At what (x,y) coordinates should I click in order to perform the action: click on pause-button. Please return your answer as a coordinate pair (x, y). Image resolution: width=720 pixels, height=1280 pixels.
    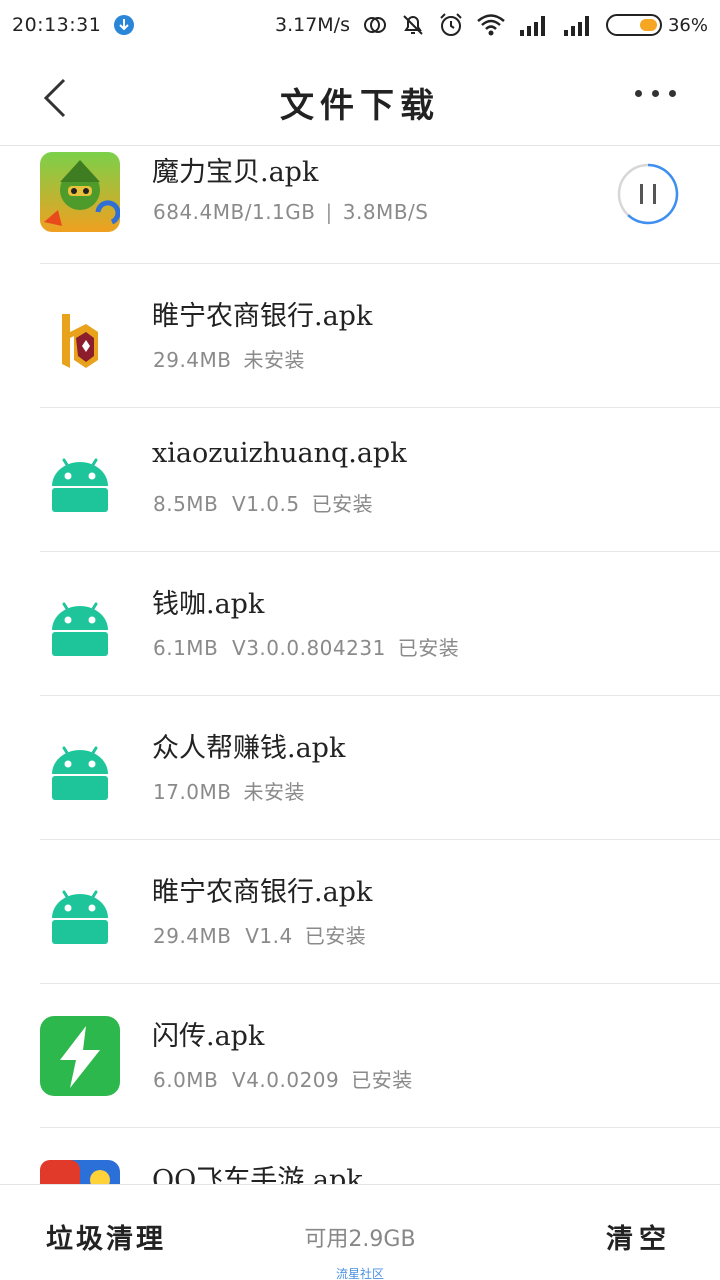
    Looking at the image, I should click on (648, 194).